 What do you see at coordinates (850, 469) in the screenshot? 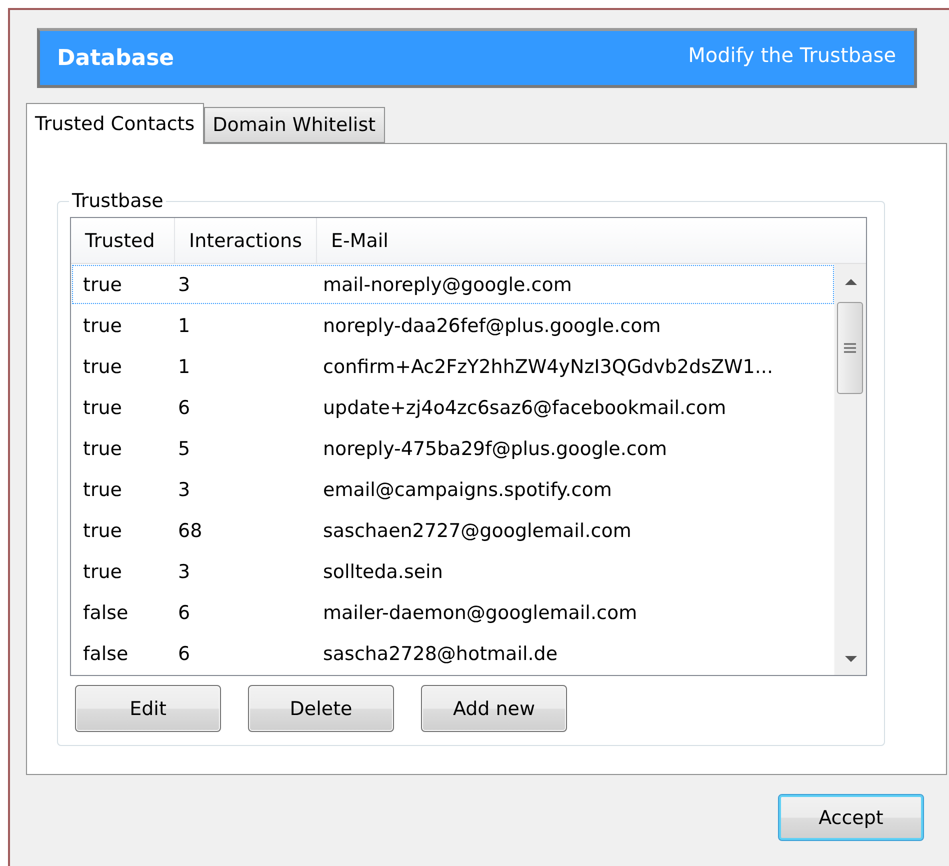
I see `scrollbar` at bounding box center [850, 469].